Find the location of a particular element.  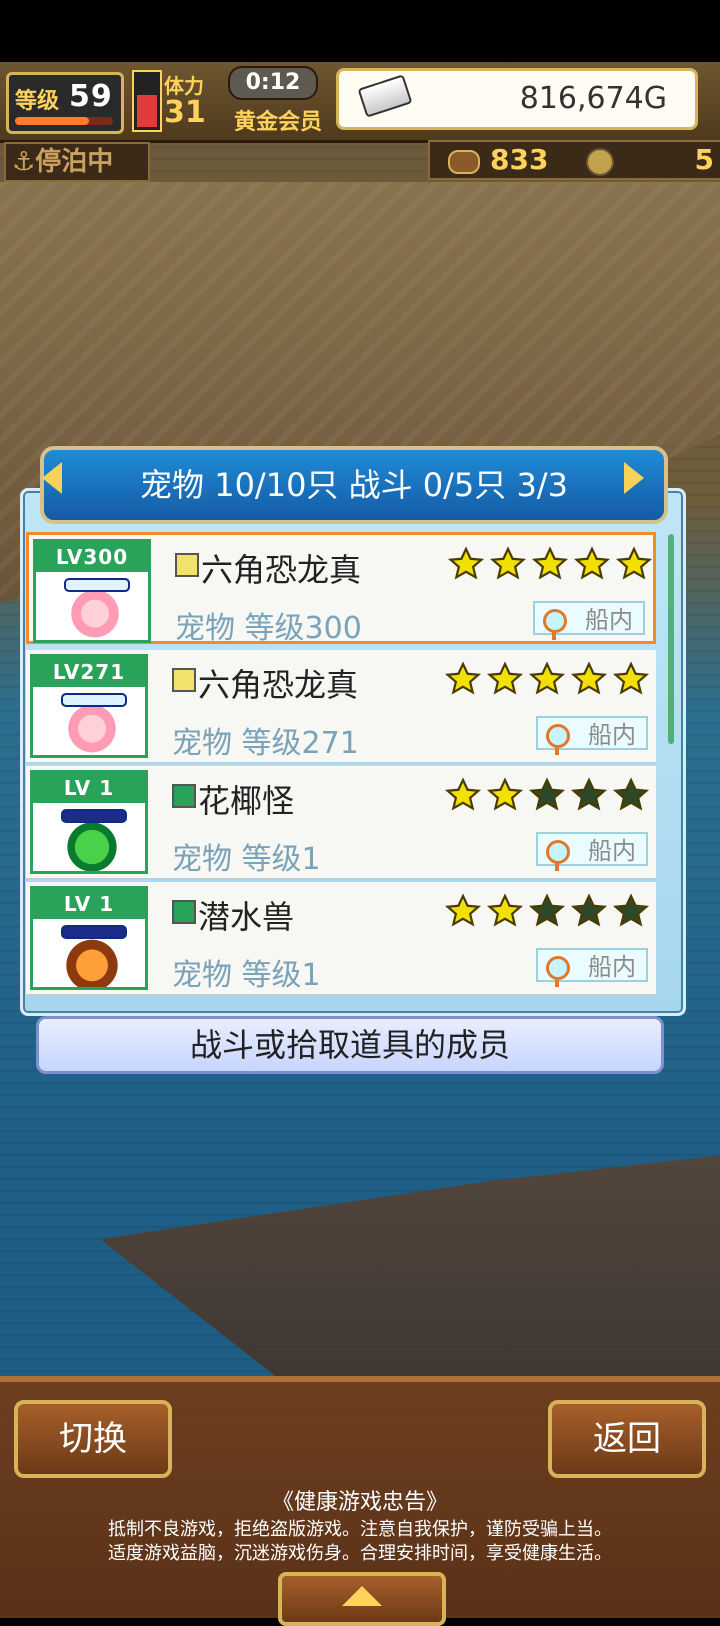

list-item: LV300 六角恐龙真宠物 等级300 船内 is located at coordinates (341, 589).